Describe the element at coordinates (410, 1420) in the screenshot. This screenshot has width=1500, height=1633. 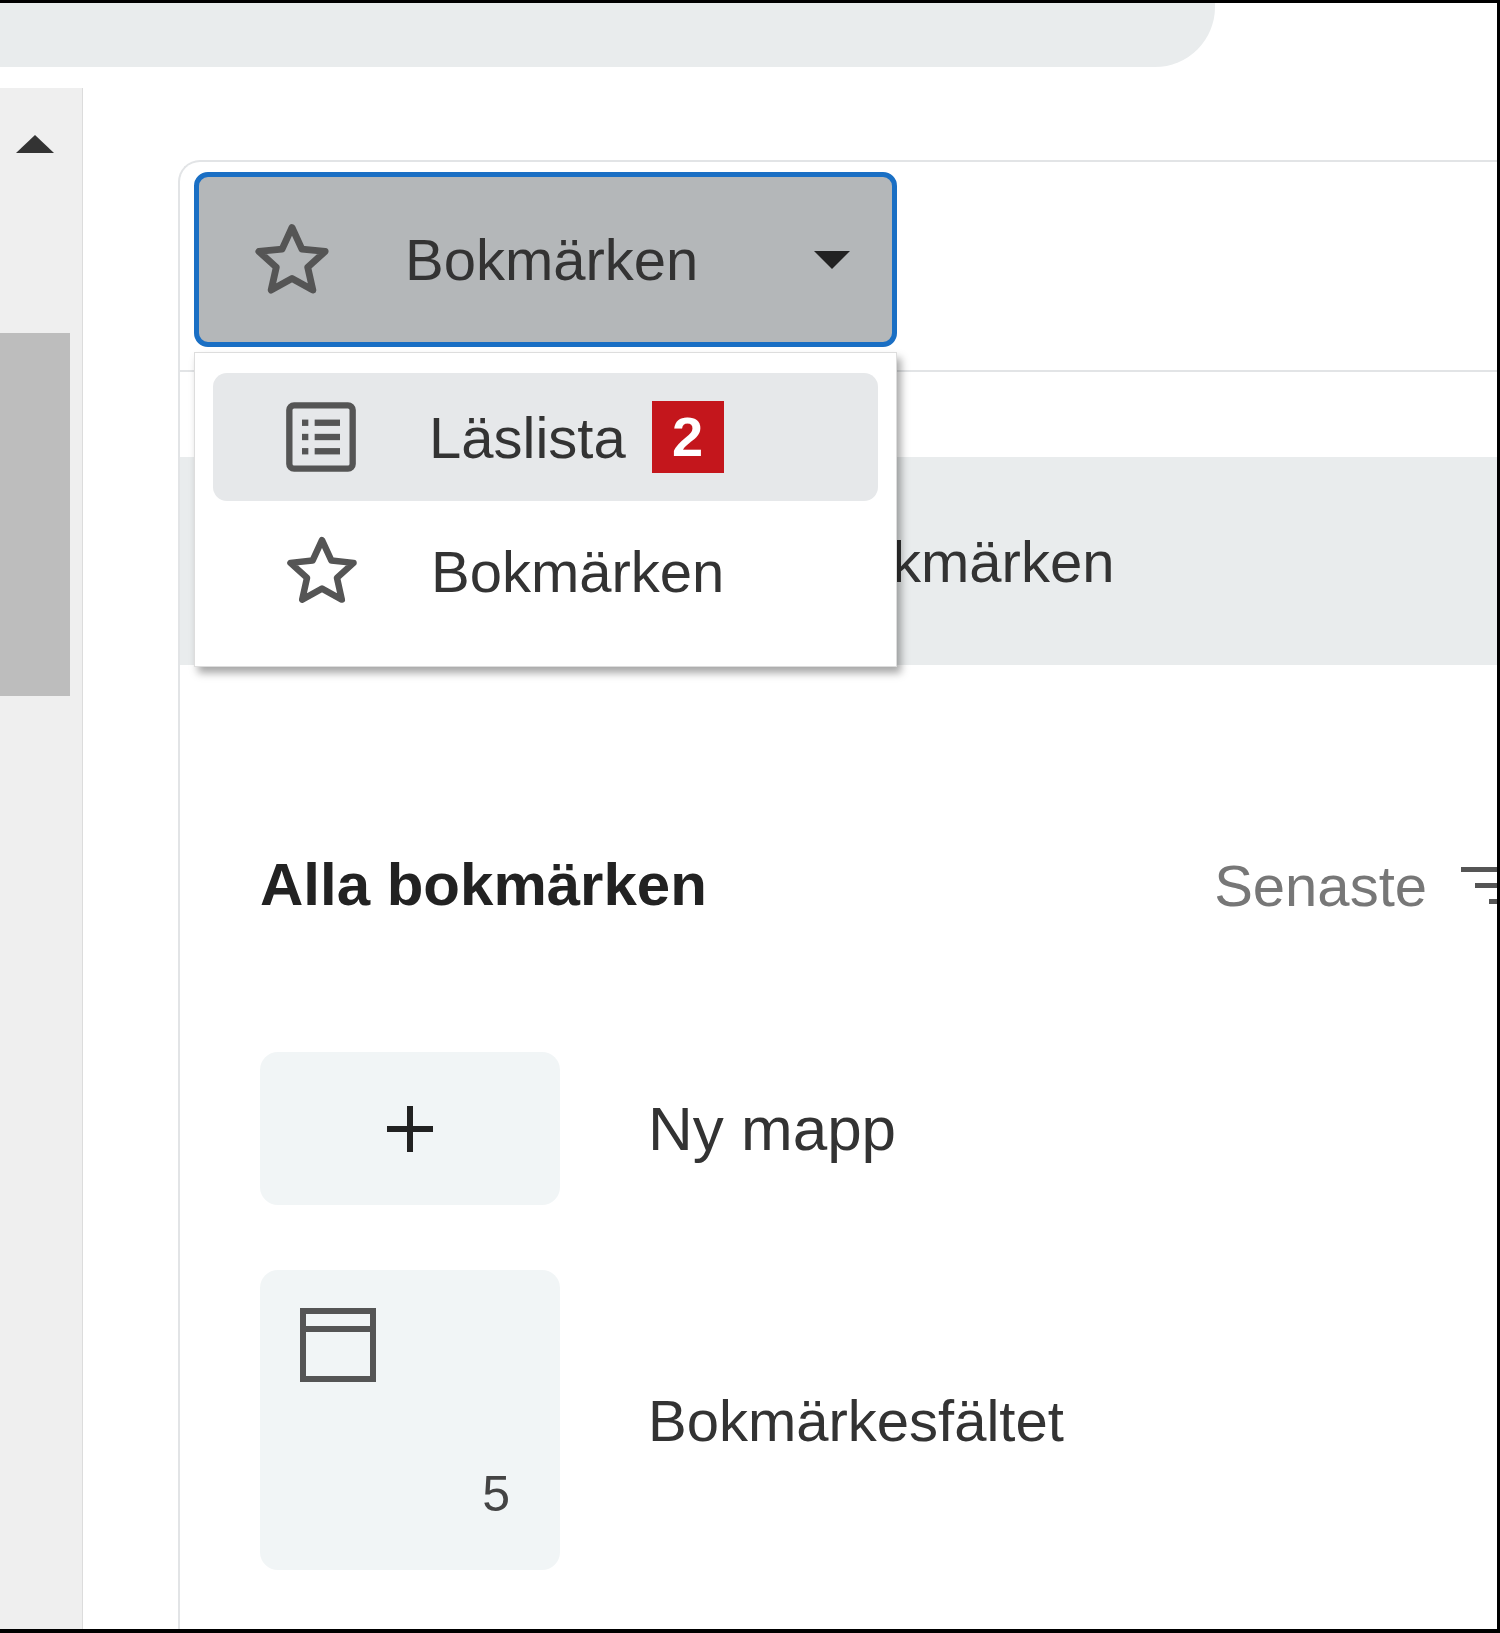
I see `folder-tile: 5` at that location.